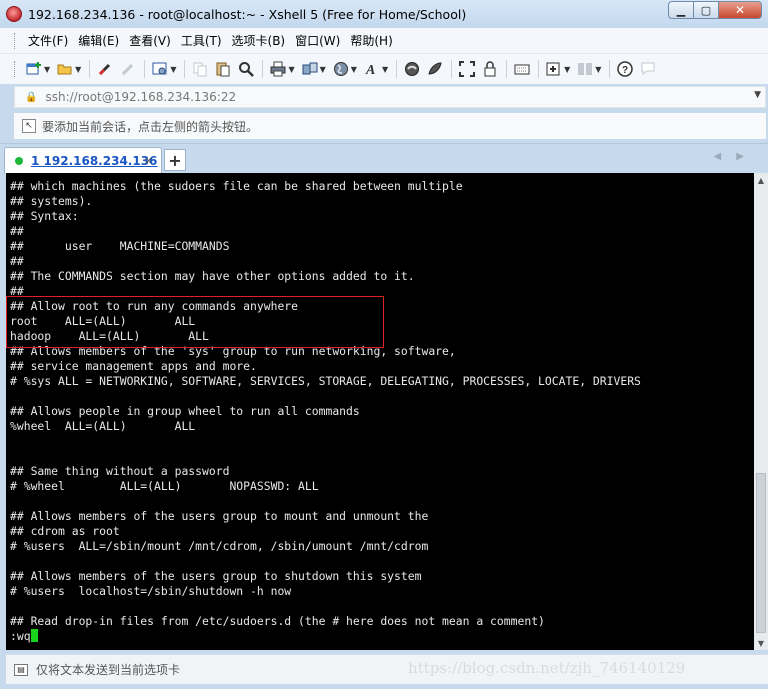  Describe the element at coordinates (354, 69) in the screenshot. I see `globe-dropdown-icon: ▼` at that location.